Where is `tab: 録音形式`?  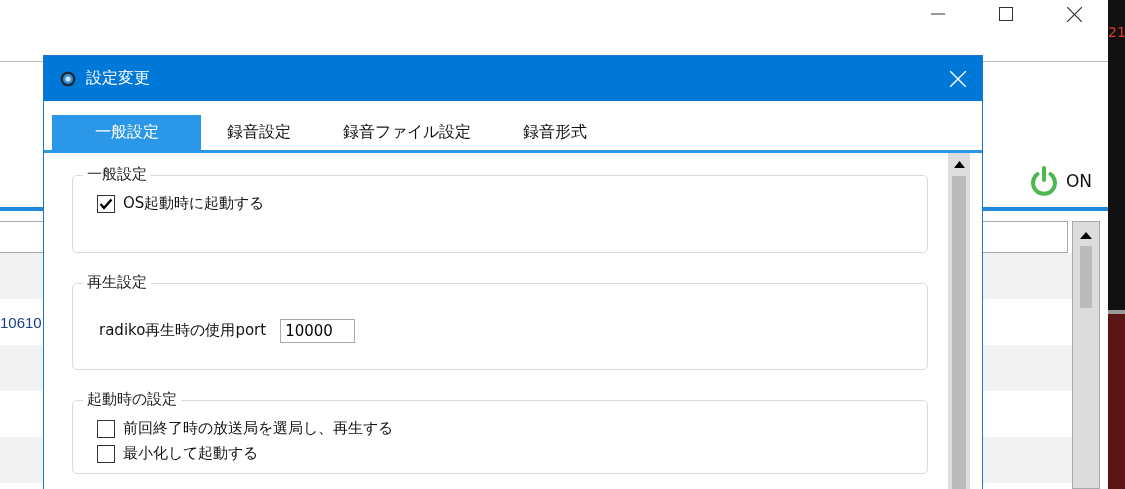
tab: 録音形式 is located at coordinates (555, 132).